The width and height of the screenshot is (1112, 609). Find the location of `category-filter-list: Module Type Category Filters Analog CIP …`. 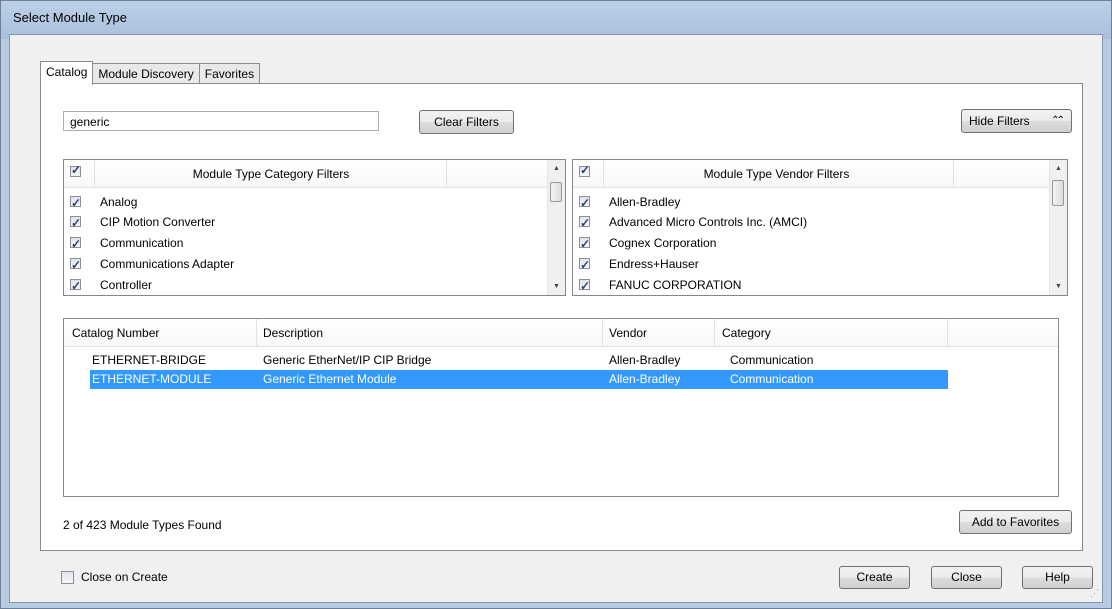

category-filter-list: Module Type Category Filters Analog CIP … is located at coordinates (314, 227).